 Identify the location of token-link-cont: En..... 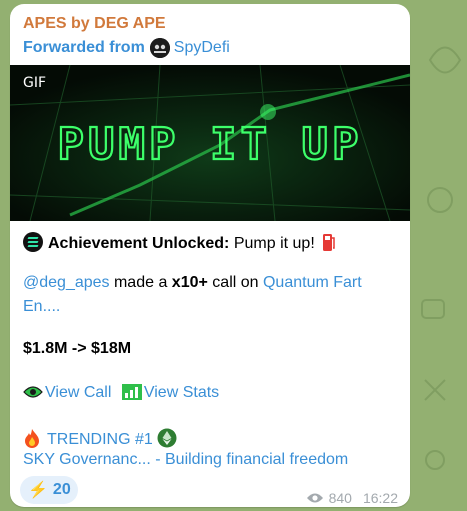
(41, 306).